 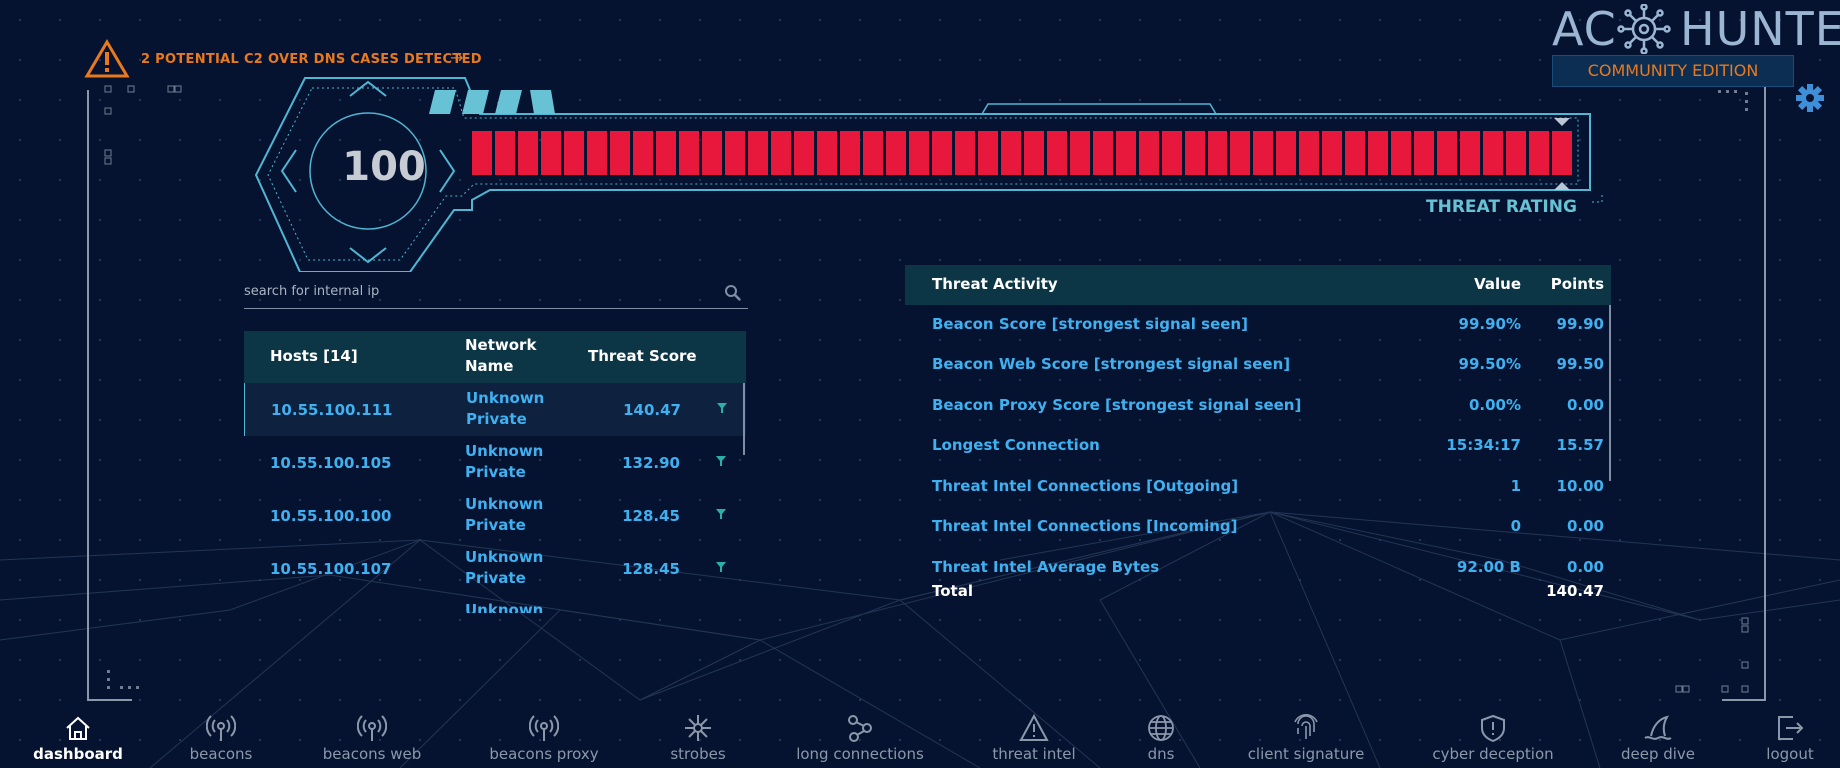 I want to click on nodes-icon, so click(x=860, y=728).